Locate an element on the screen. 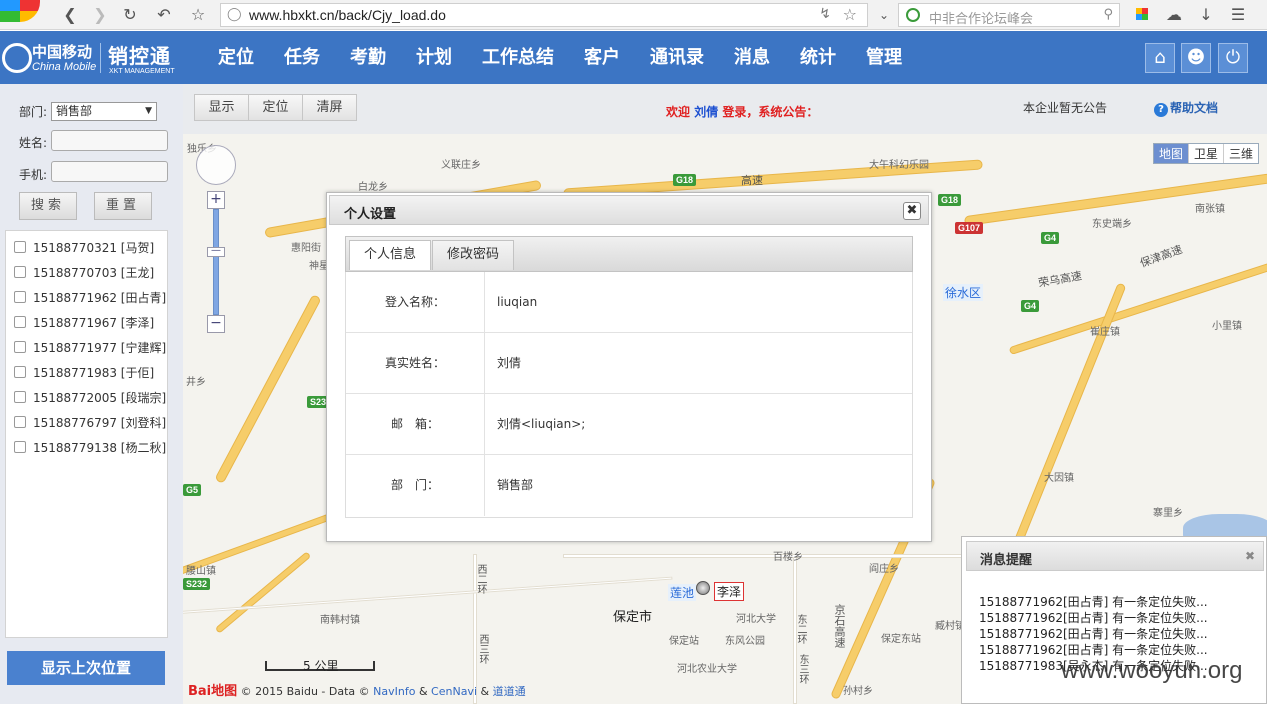  star-icon: ☆ is located at coordinates (850, 14).